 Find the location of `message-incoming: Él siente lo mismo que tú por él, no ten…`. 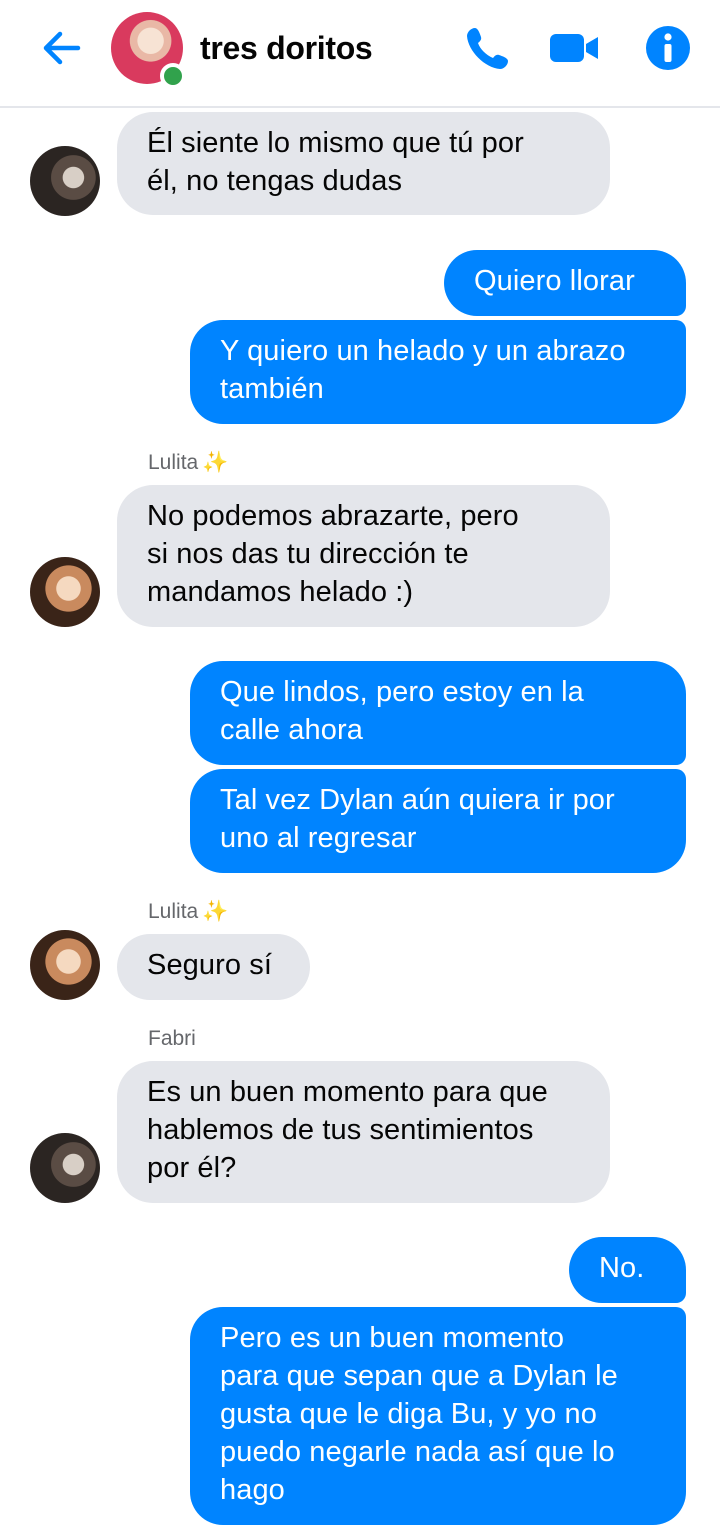

message-incoming: Él siente lo mismo que tú por él, no ten… is located at coordinates (363, 163).